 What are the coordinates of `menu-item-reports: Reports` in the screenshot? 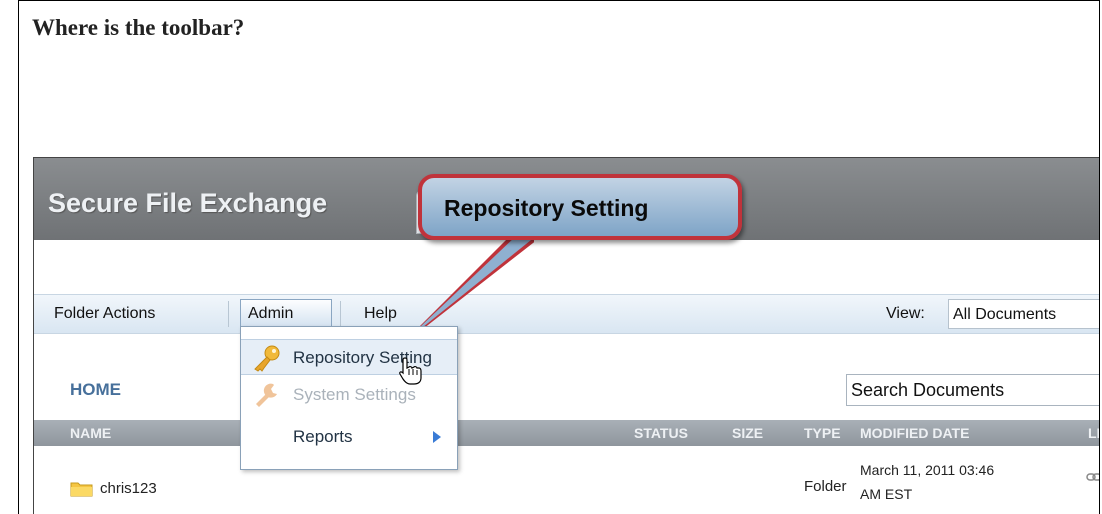 It's located at (349, 437).